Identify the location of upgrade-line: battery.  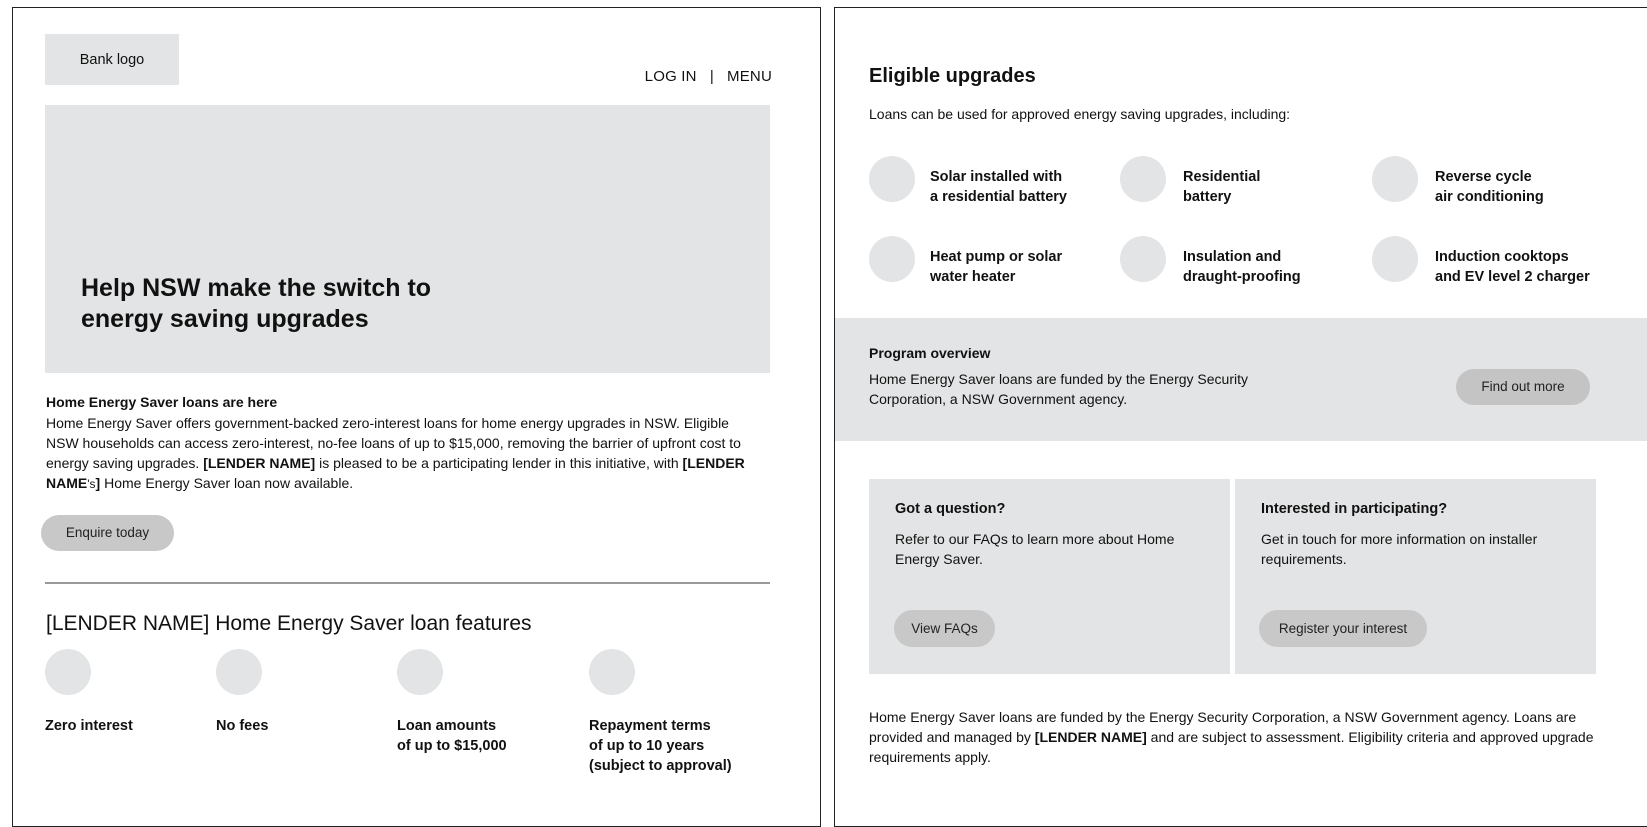
(1207, 197).